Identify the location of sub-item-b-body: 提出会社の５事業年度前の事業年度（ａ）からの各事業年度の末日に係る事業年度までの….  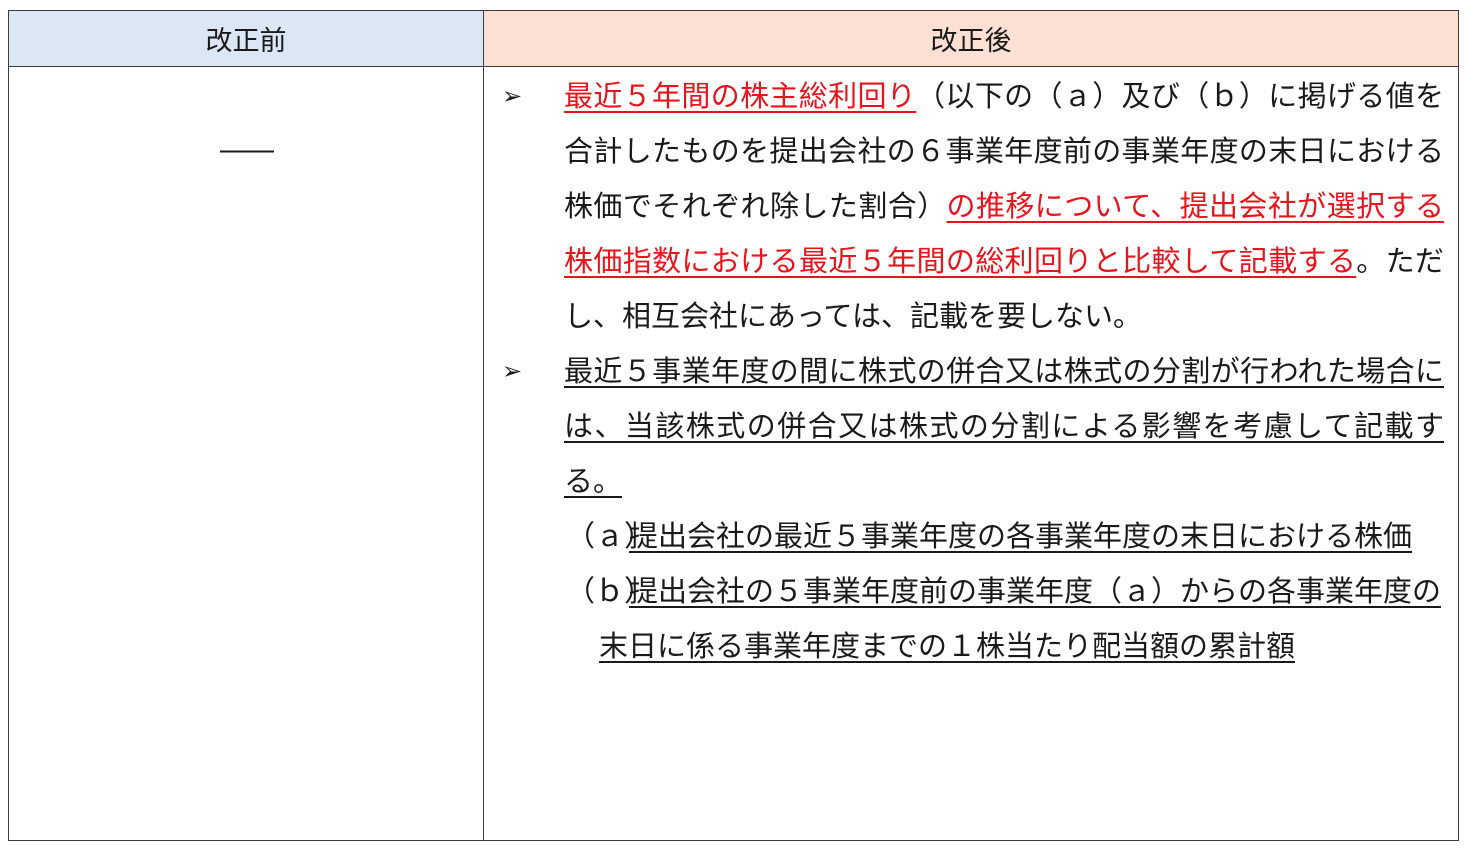
(1021, 619).